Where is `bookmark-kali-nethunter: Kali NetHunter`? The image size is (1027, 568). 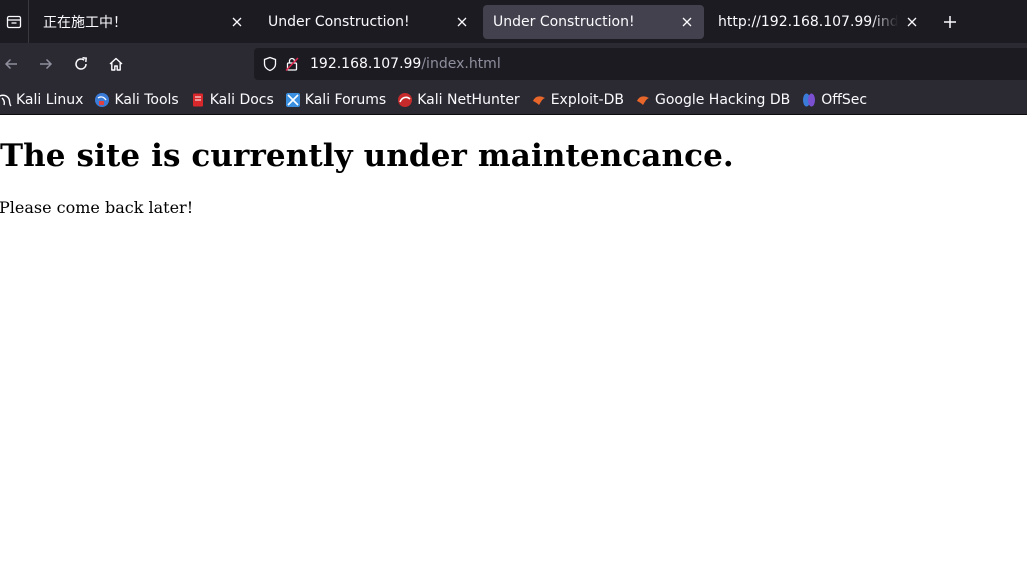 bookmark-kali-nethunter: Kali NetHunter is located at coordinates (458, 100).